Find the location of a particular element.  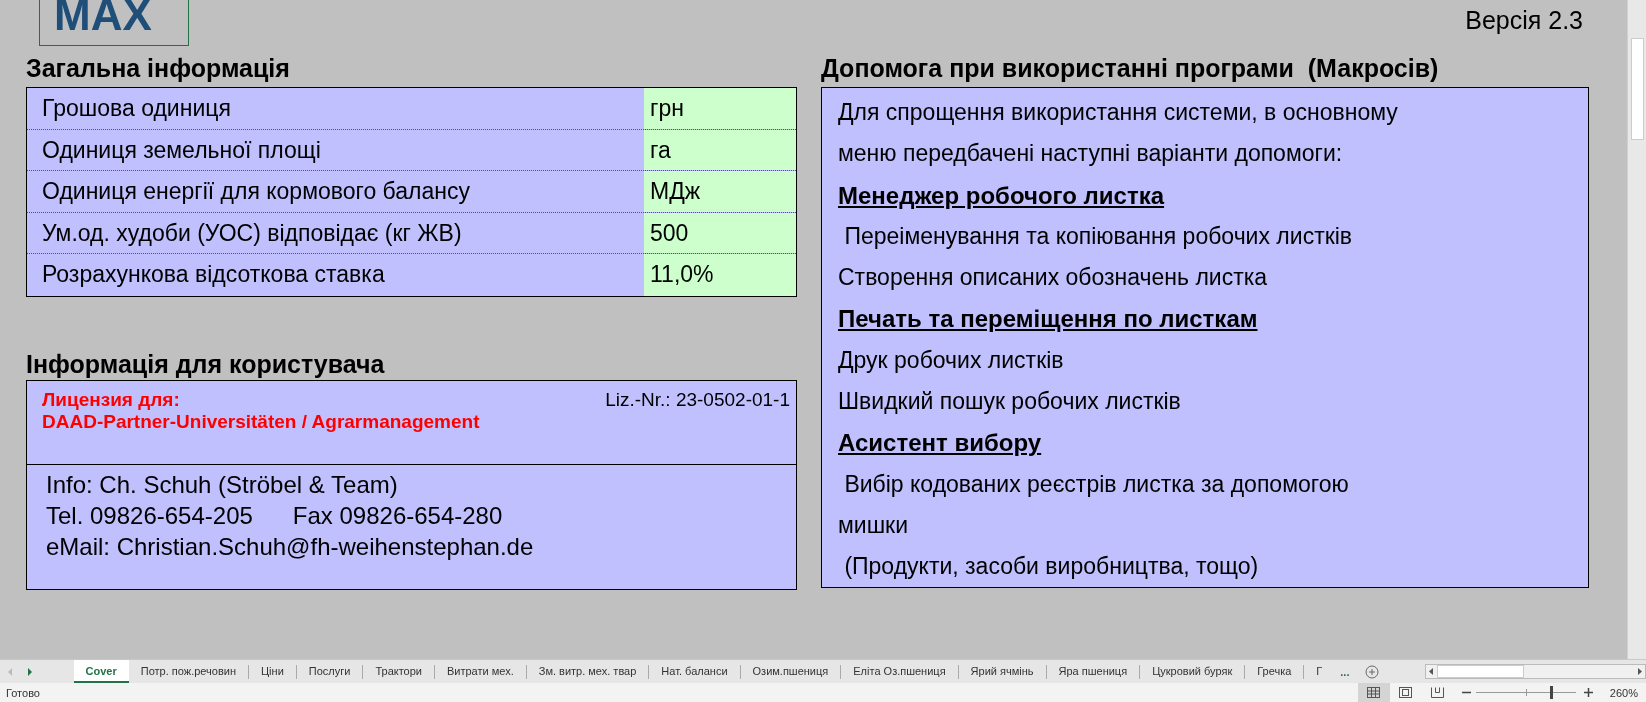

sheet-tab: Cover is located at coordinates (101, 671).